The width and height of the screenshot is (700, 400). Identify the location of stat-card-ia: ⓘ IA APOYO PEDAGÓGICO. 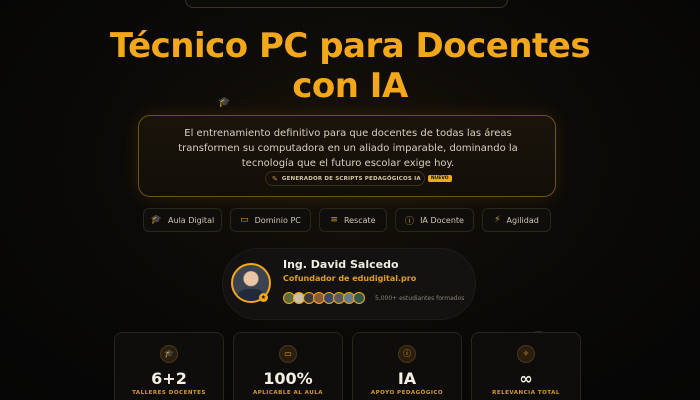
(407, 366).